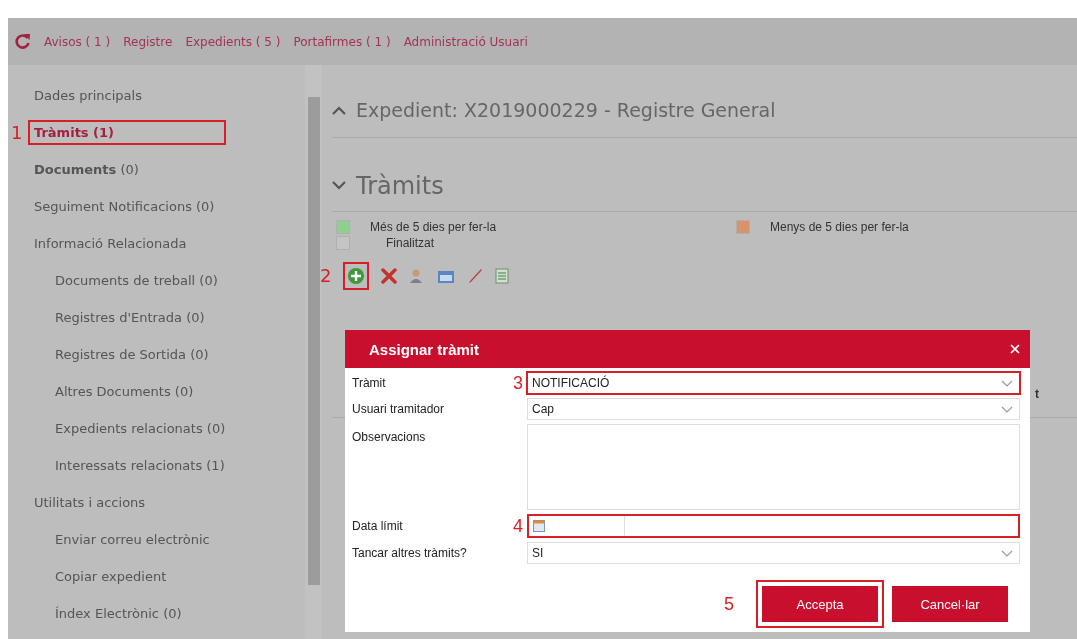  What do you see at coordinates (566, 110) in the screenshot?
I see `expedient-title: Expedient: X2019000229 - Registre General` at bounding box center [566, 110].